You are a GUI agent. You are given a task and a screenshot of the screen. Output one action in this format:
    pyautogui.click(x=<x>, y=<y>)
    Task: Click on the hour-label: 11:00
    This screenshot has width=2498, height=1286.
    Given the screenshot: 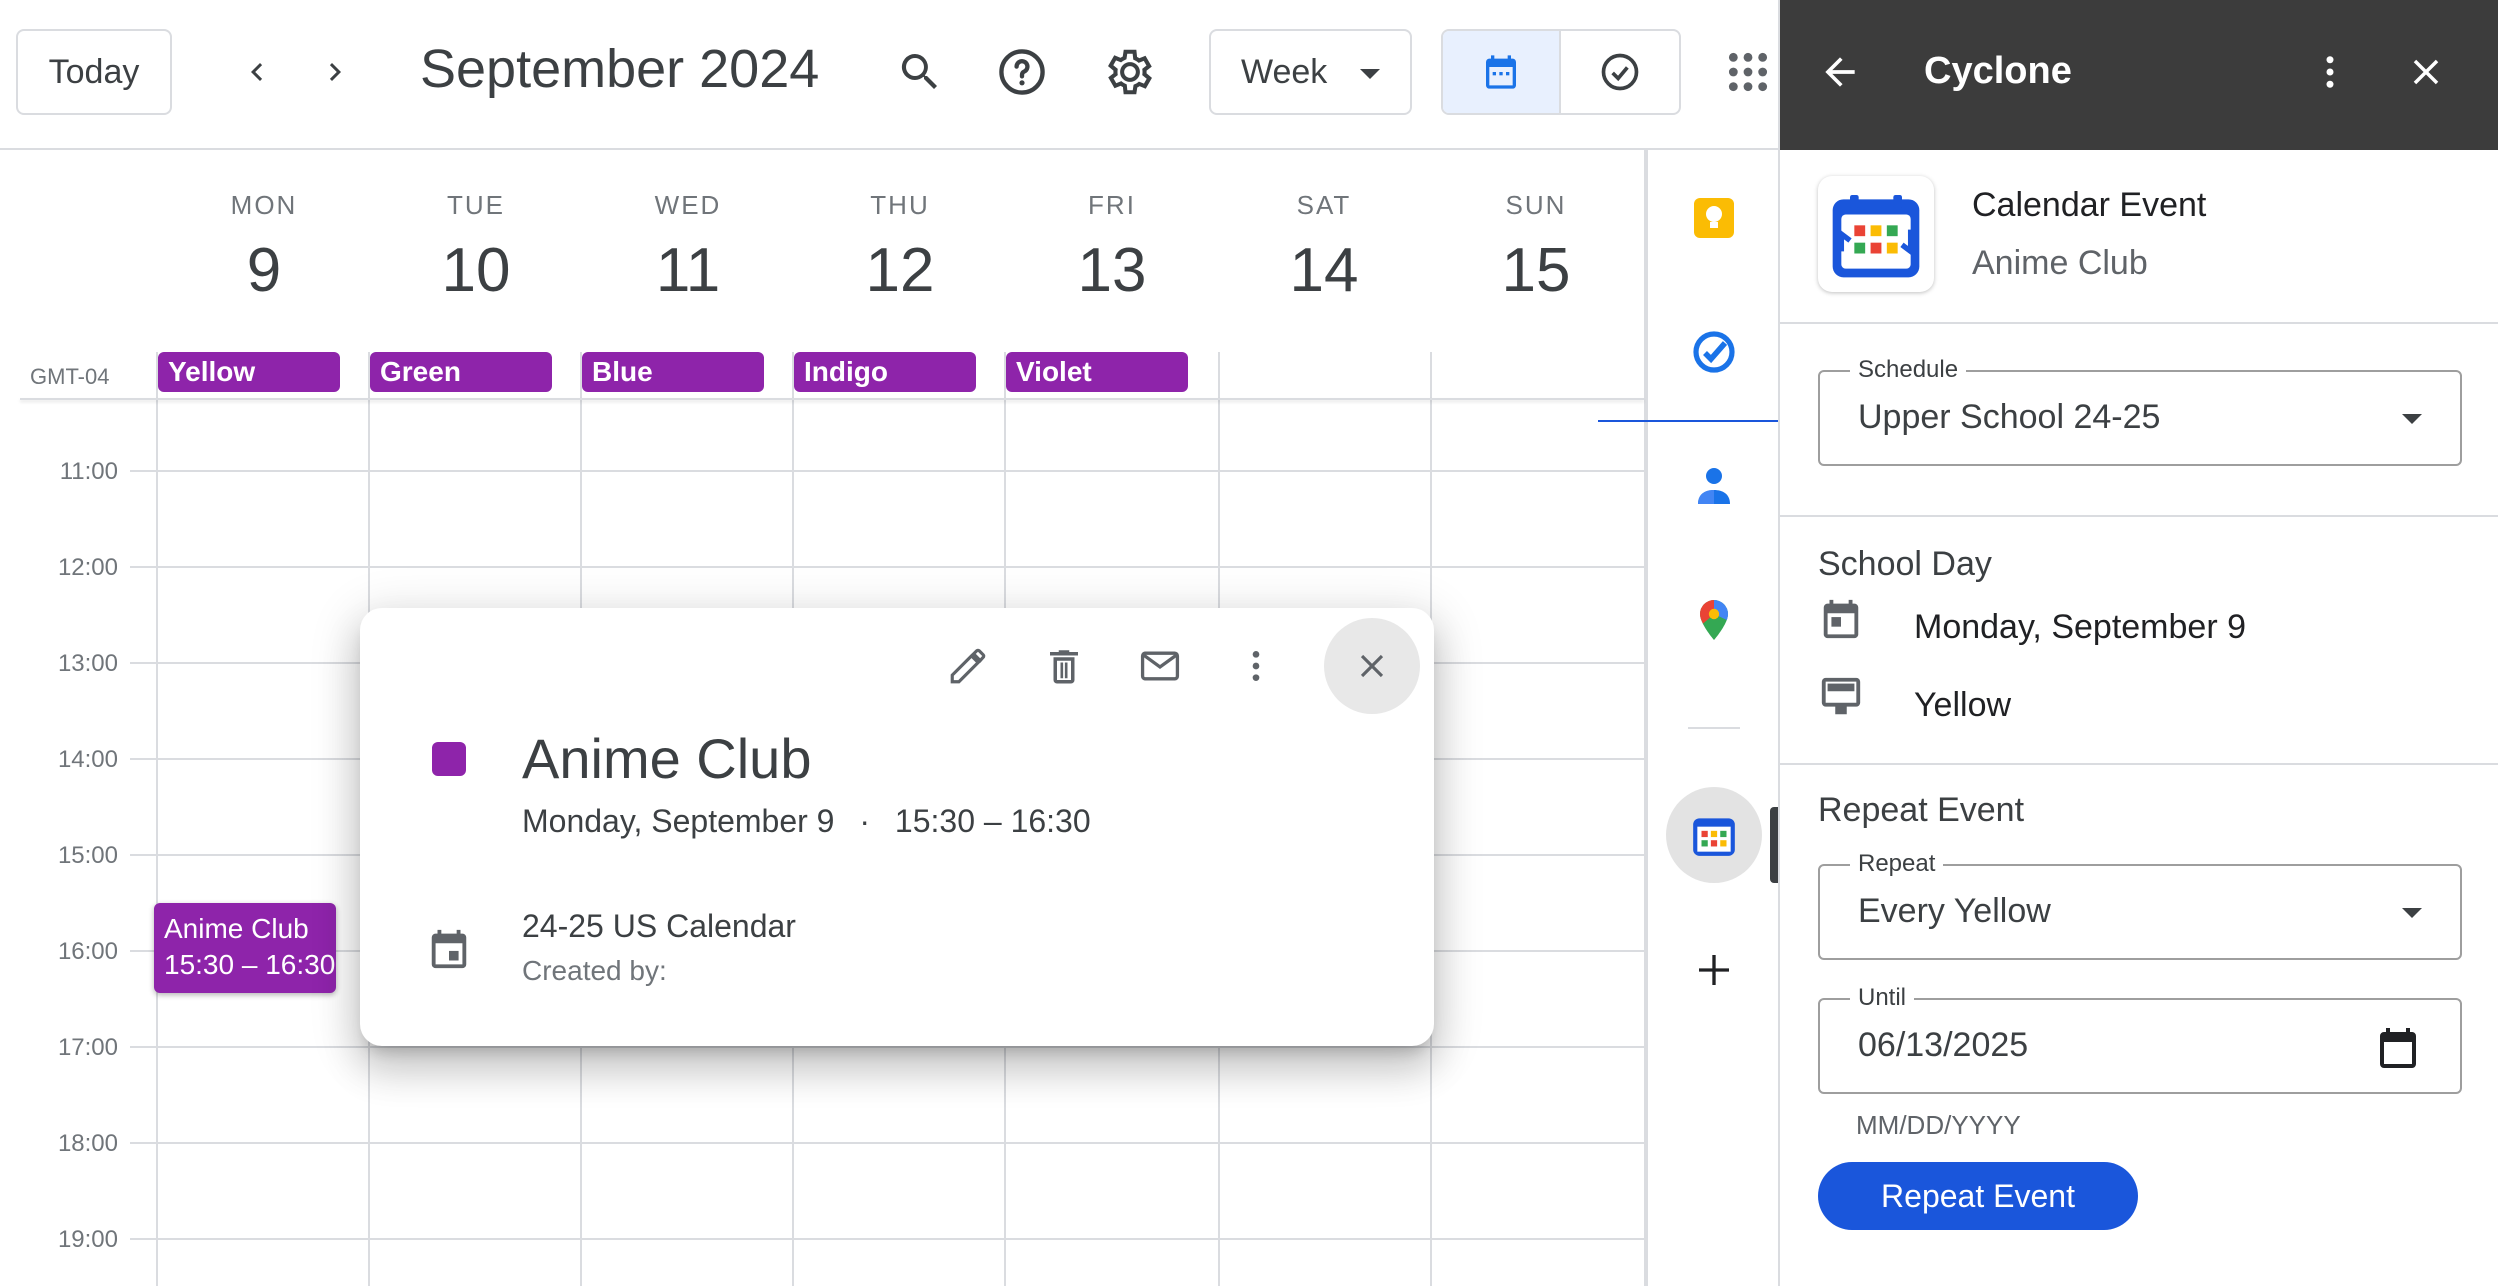 What is the action you would take?
    pyautogui.click(x=88, y=471)
    